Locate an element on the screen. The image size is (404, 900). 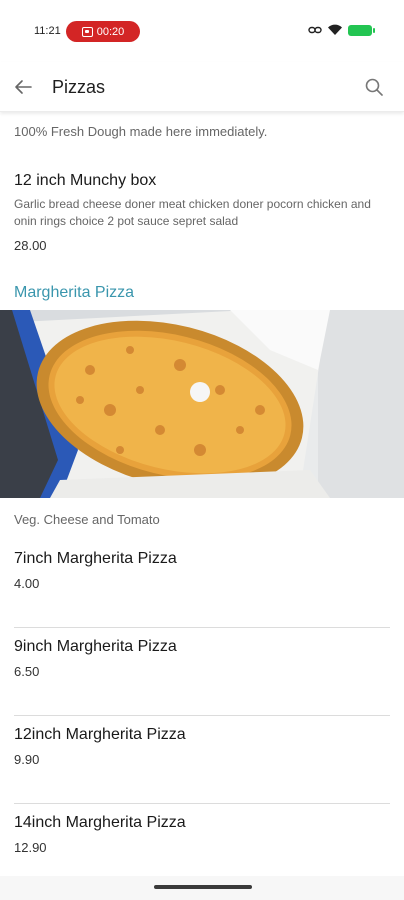
page-title: Pizzas is located at coordinates (79, 87).